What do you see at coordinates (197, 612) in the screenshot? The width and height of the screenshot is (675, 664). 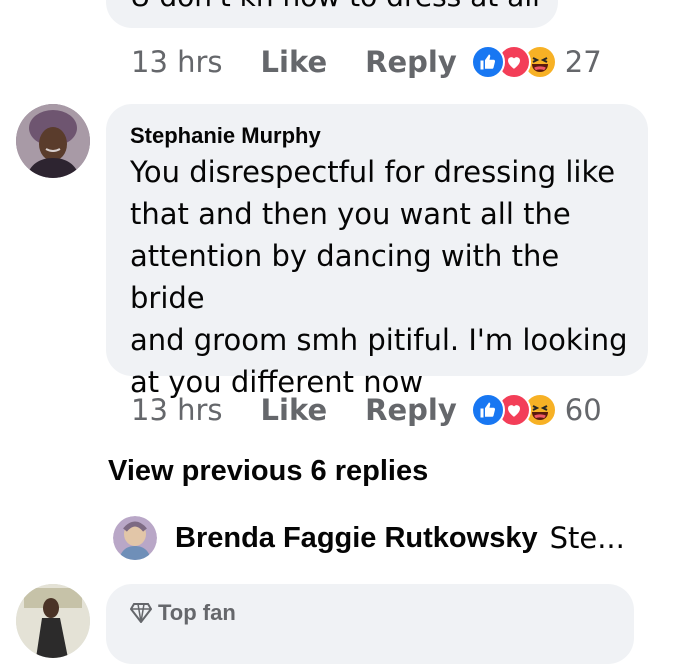 I see `top-fan-label: Top fan` at bounding box center [197, 612].